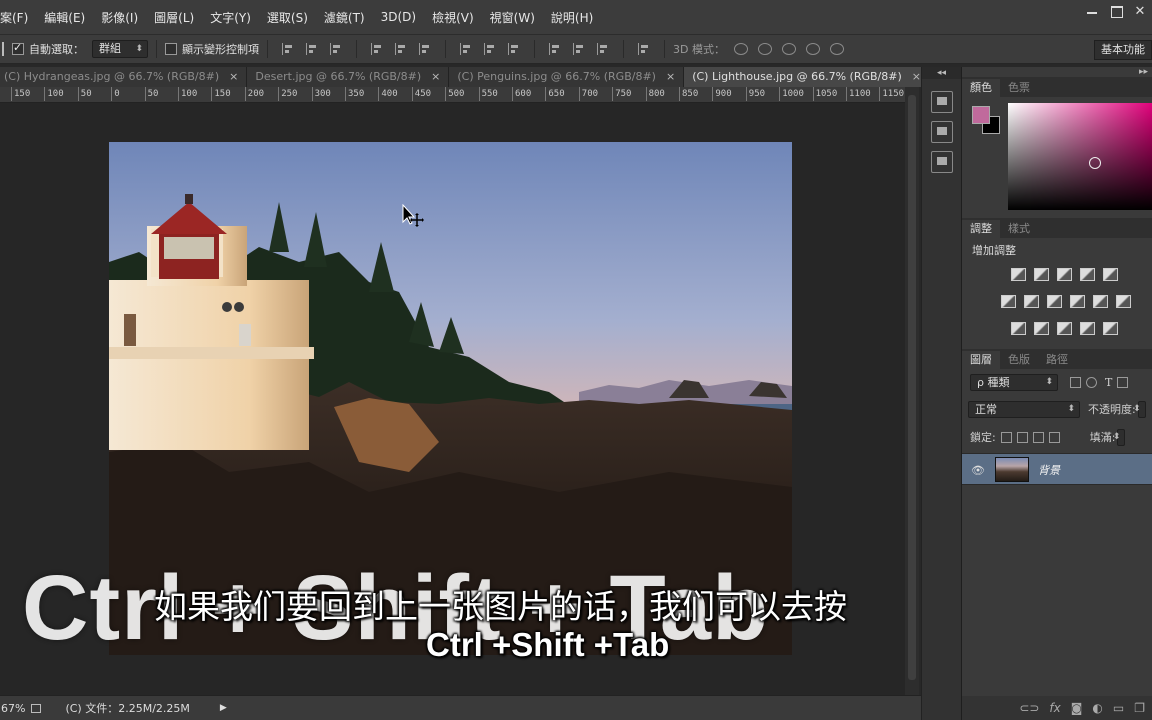  I want to click on menu-layer: 圖層(L), so click(174, 17).